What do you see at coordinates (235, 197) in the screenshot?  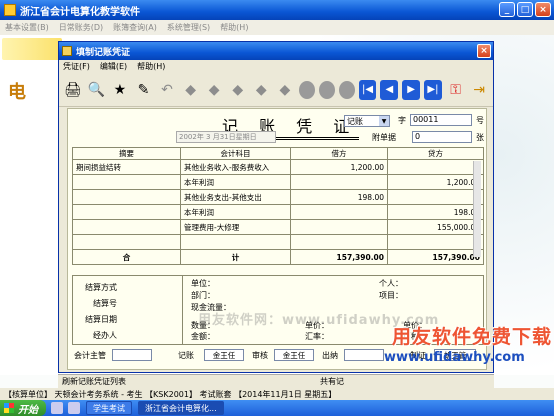 I see `account-cell: 其他业务支出-其他支出` at bounding box center [235, 197].